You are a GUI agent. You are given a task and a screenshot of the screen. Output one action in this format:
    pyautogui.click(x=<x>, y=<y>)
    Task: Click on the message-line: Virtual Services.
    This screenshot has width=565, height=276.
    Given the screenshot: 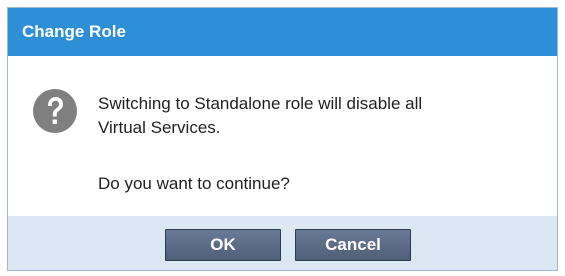 What is the action you would take?
    pyautogui.click(x=159, y=127)
    